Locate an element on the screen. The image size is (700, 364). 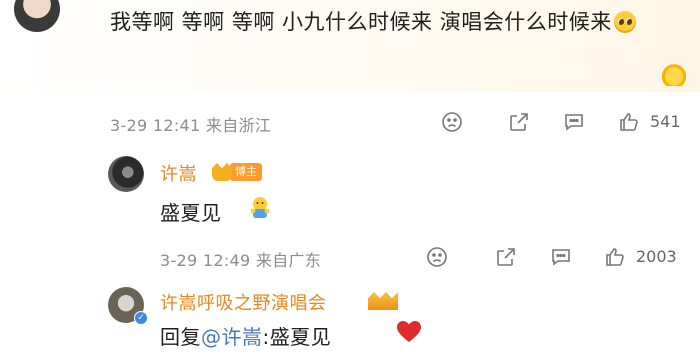
reply1-share-icon is located at coordinates (506, 257).